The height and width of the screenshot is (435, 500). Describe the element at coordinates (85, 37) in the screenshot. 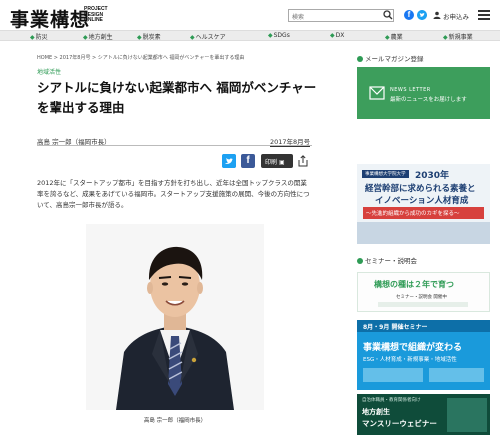

I see `map-icon: ◆` at that location.